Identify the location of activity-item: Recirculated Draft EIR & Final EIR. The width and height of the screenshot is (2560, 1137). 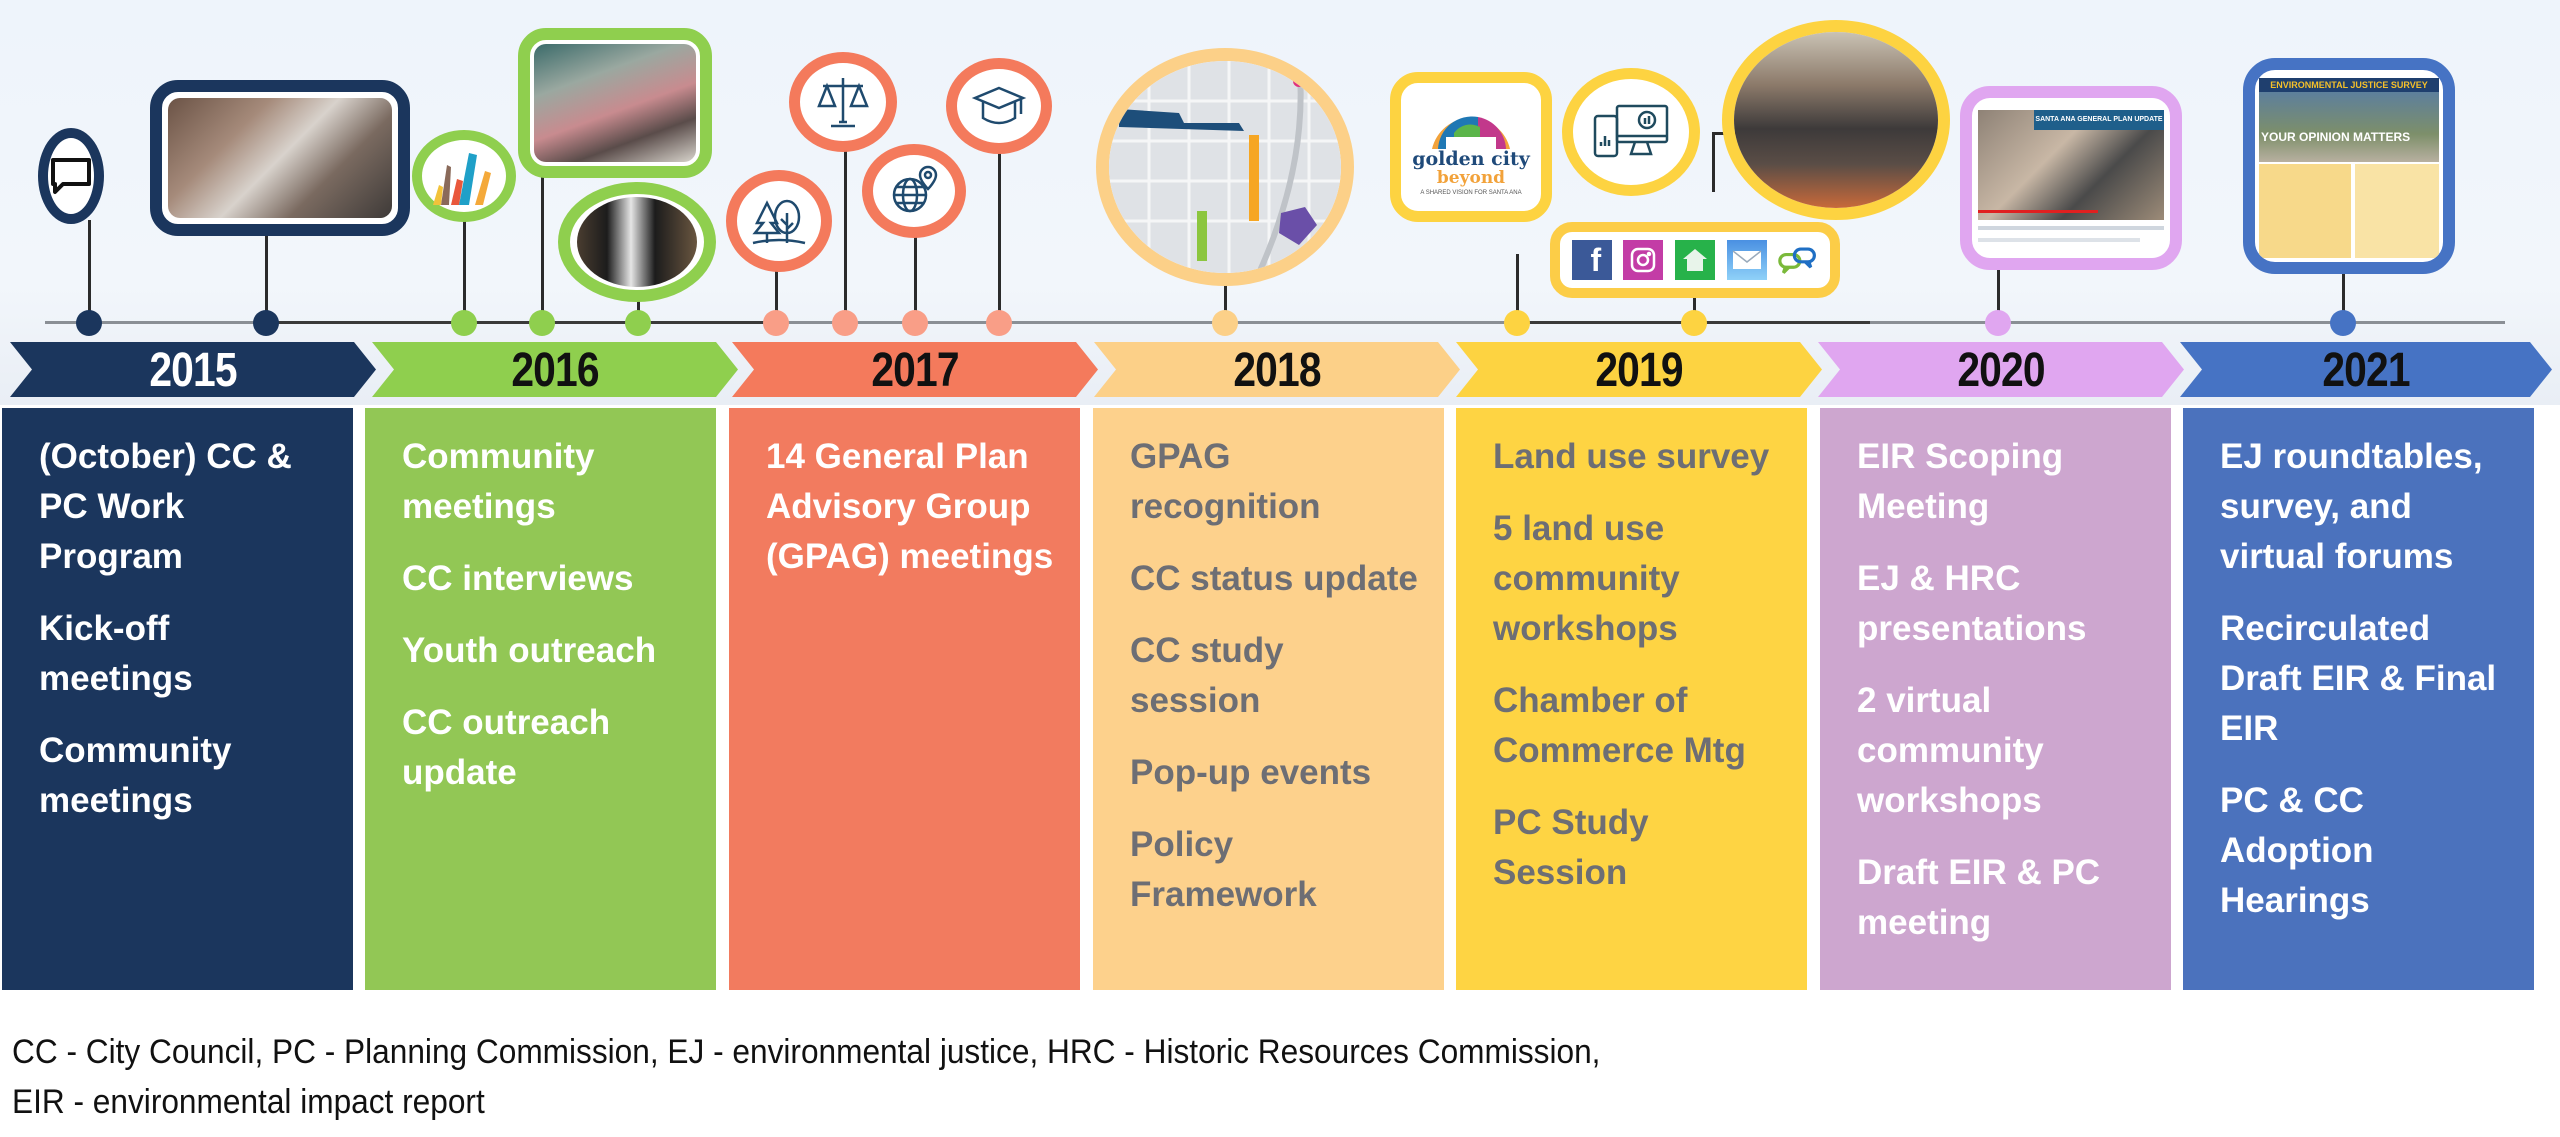
(2358, 678).